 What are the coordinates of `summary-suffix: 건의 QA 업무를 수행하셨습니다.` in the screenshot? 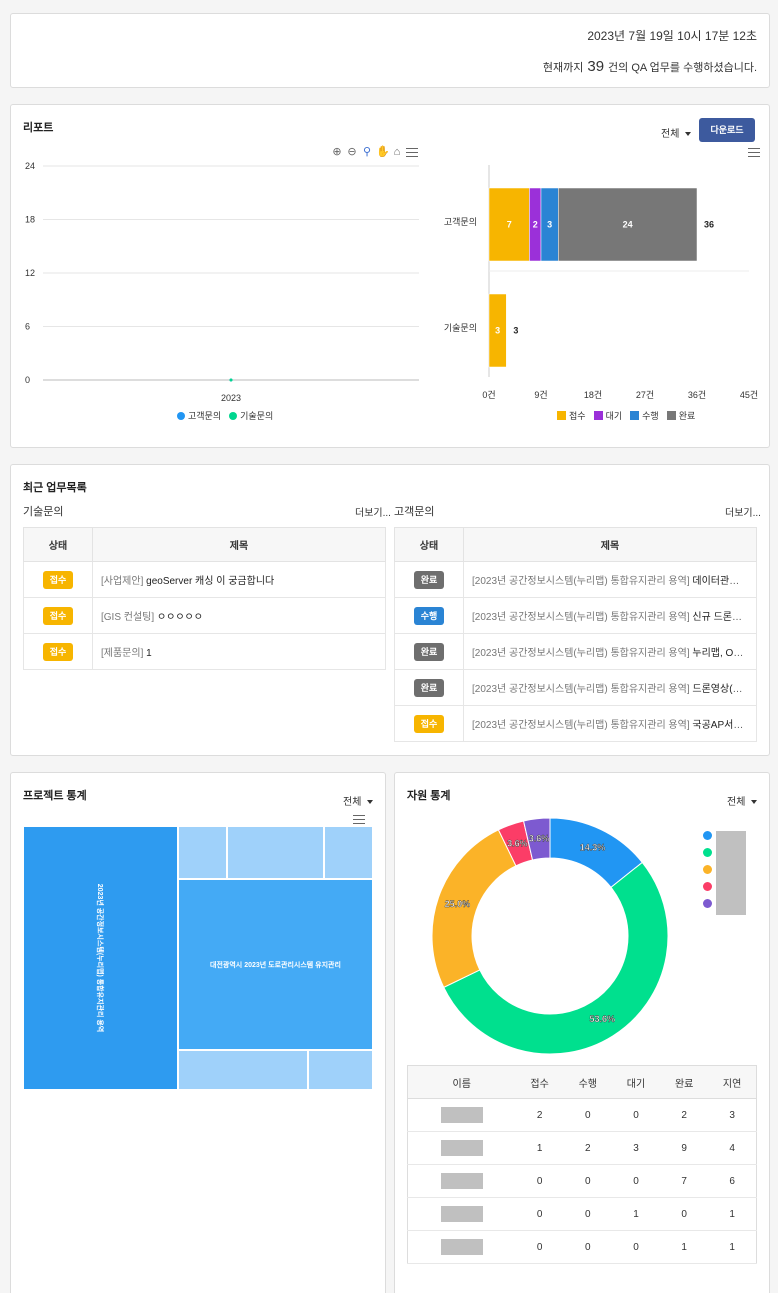 It's located at (682, 68).